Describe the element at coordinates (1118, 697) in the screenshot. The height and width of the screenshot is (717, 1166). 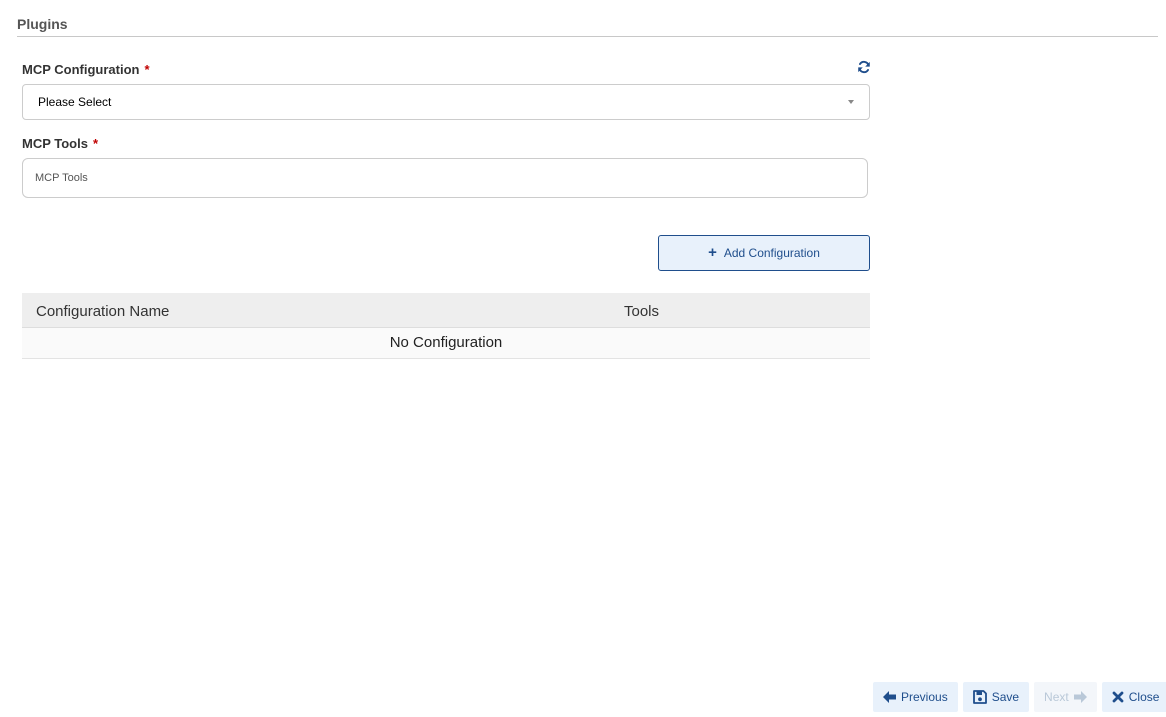
I see `close-icon` at that location.